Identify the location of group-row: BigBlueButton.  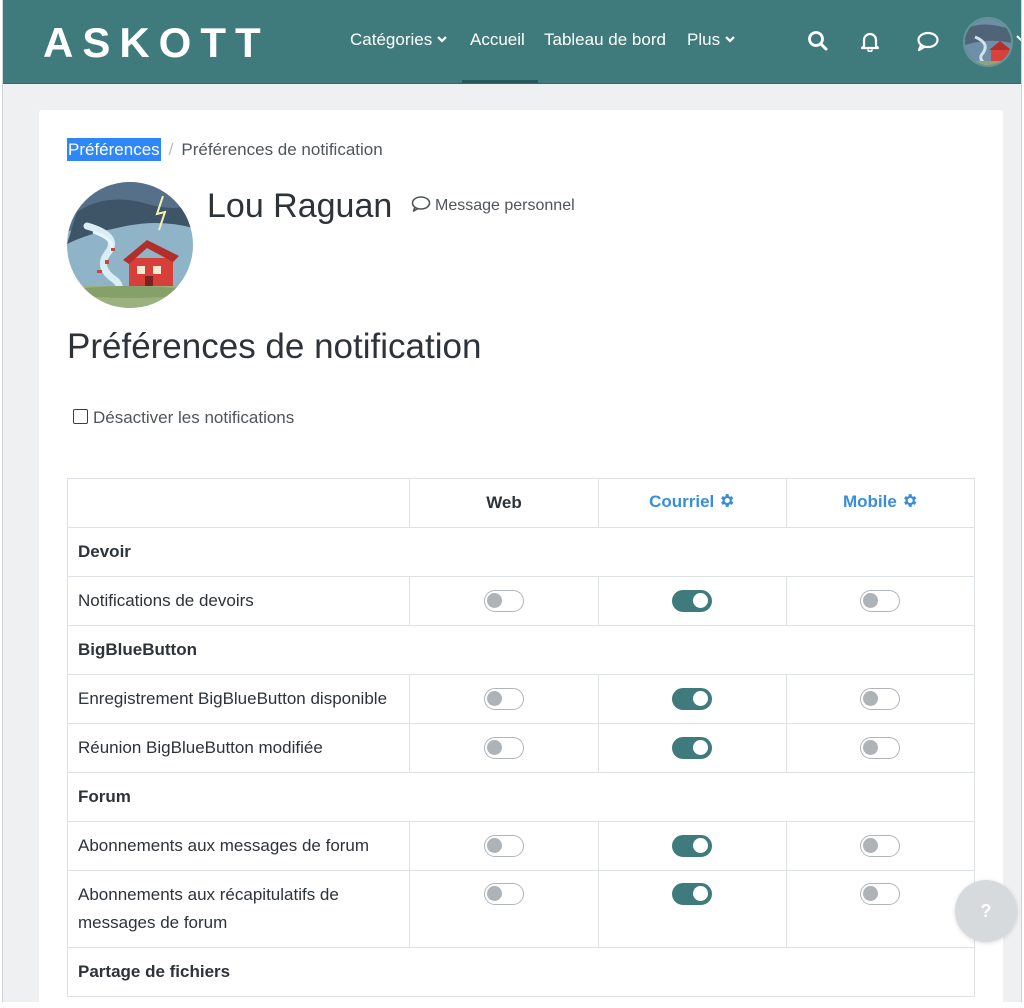
(521, 650).